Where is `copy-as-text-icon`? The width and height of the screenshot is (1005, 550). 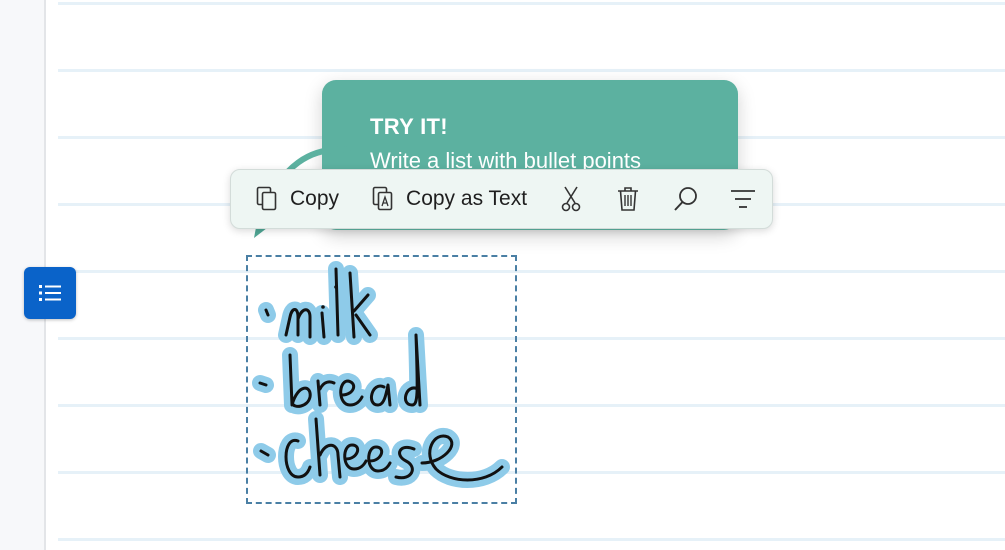
copy-as-text-icon is located at coordinates (382, 198).